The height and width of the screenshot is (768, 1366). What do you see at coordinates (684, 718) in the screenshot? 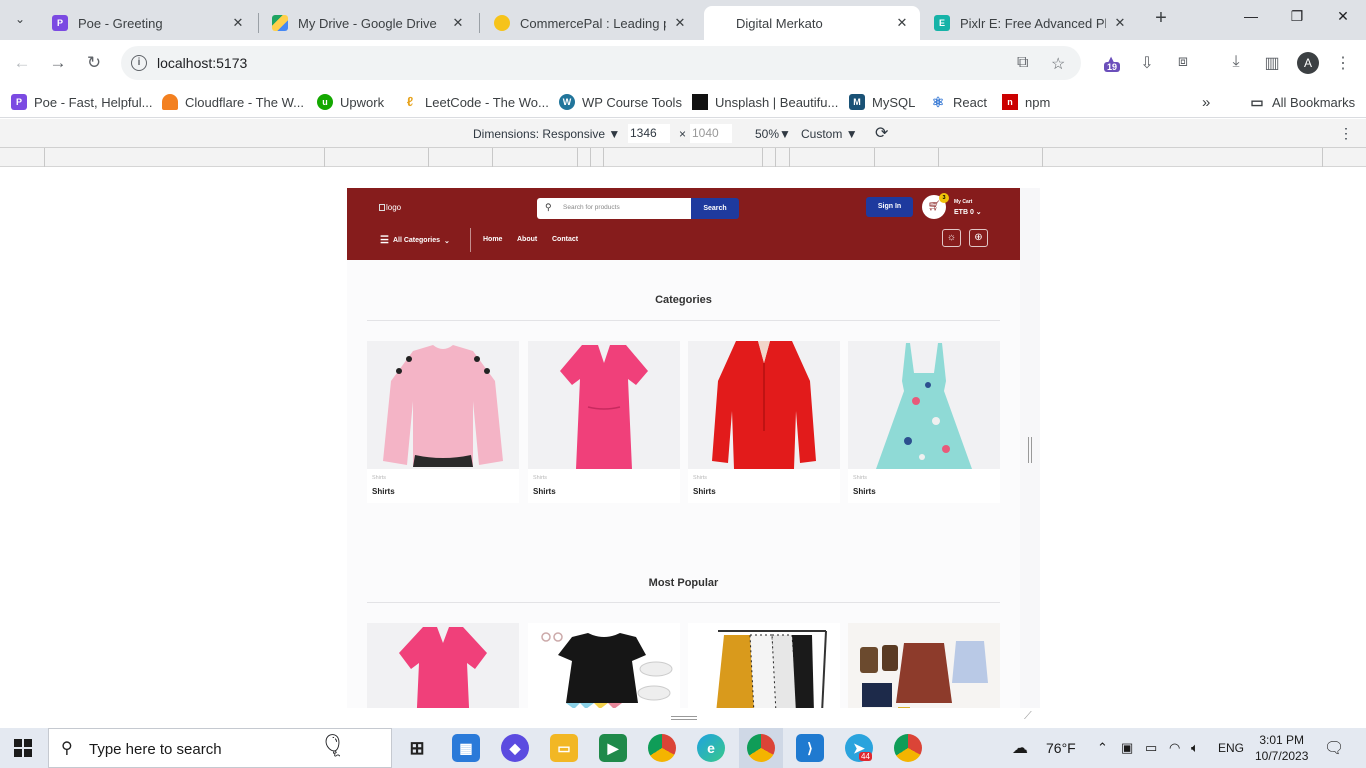
I see `bottom-resize-handle` at bounding box center [684, 718].